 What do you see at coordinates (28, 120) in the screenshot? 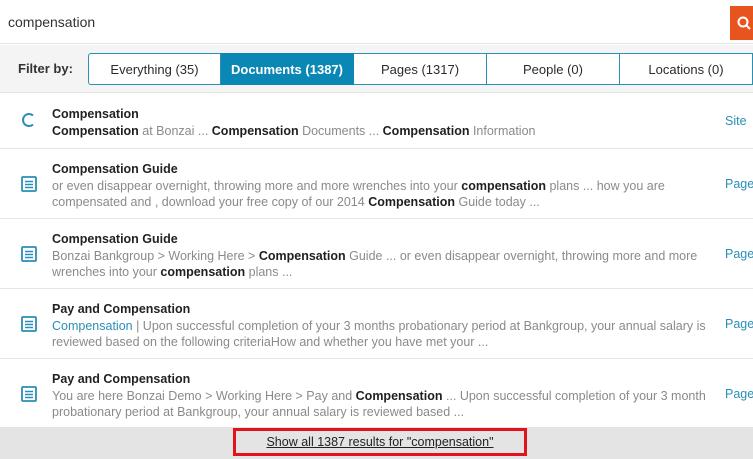
I see `site-icon` at bounding box center [28, 120].